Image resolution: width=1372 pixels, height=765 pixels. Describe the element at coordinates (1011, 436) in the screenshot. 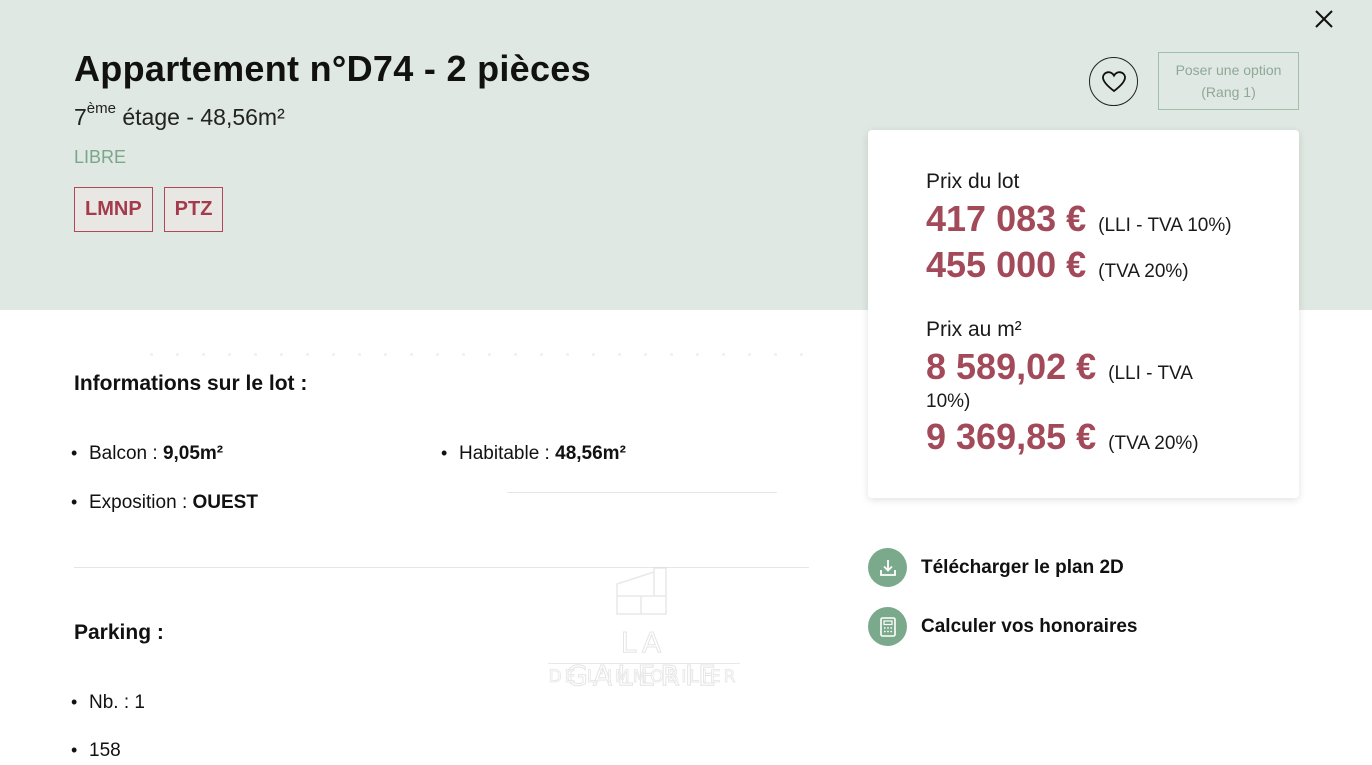

I see `m2-price-amount: 9 369,85 €` at that location.